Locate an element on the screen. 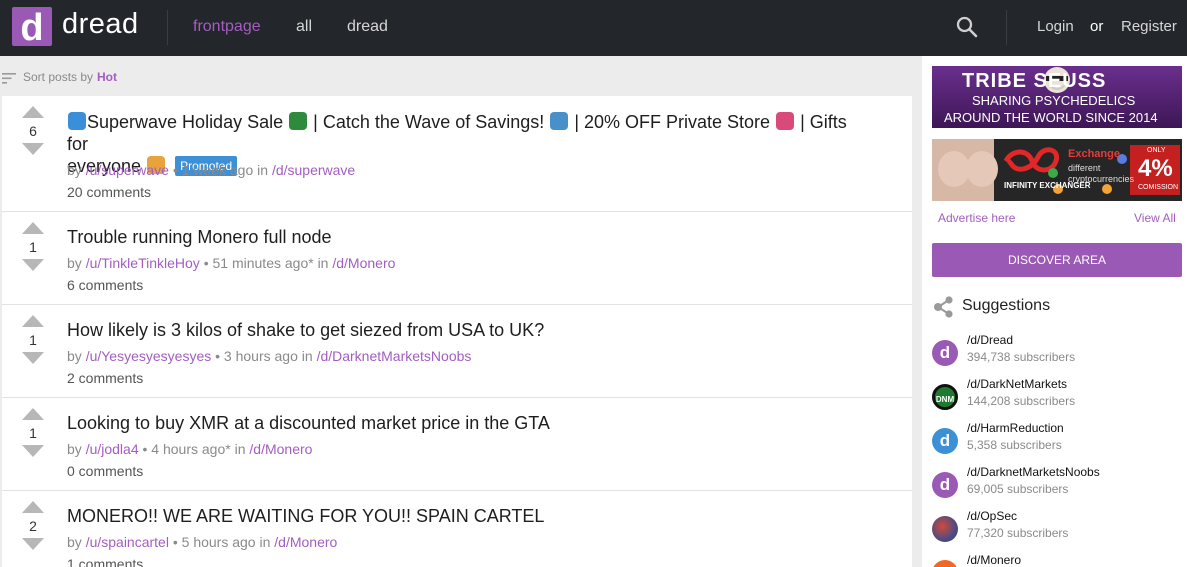  ad-headline: TRIBE SEUSS is located at coordinates (1034, 81).